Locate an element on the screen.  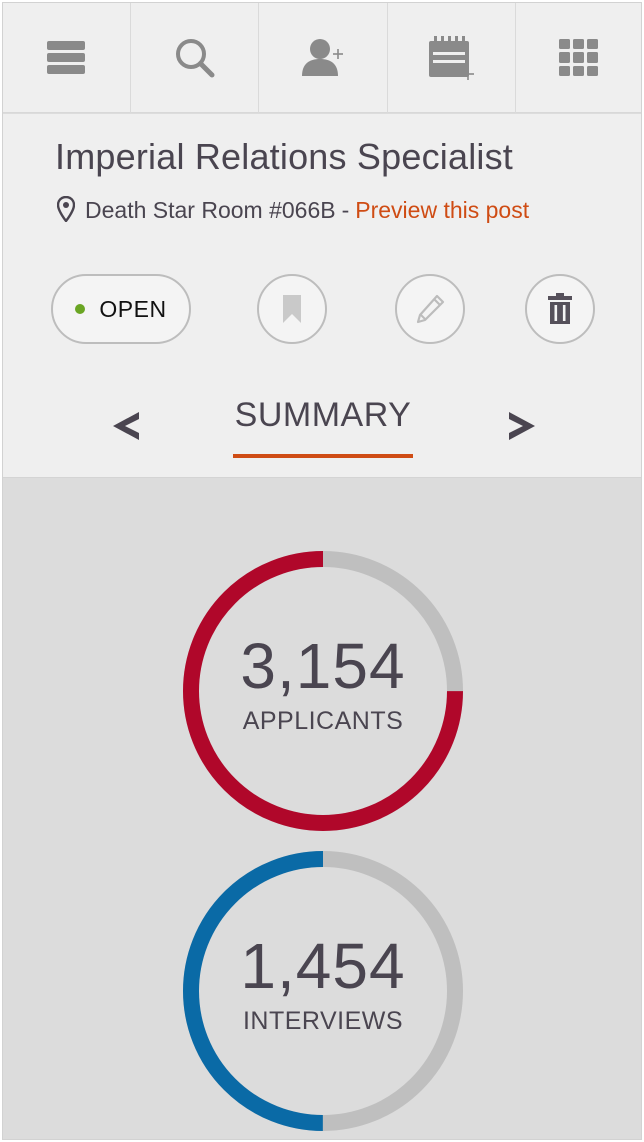
applicants-stat: 3,154 APPLICANTS is located at coordinates (323, 691).